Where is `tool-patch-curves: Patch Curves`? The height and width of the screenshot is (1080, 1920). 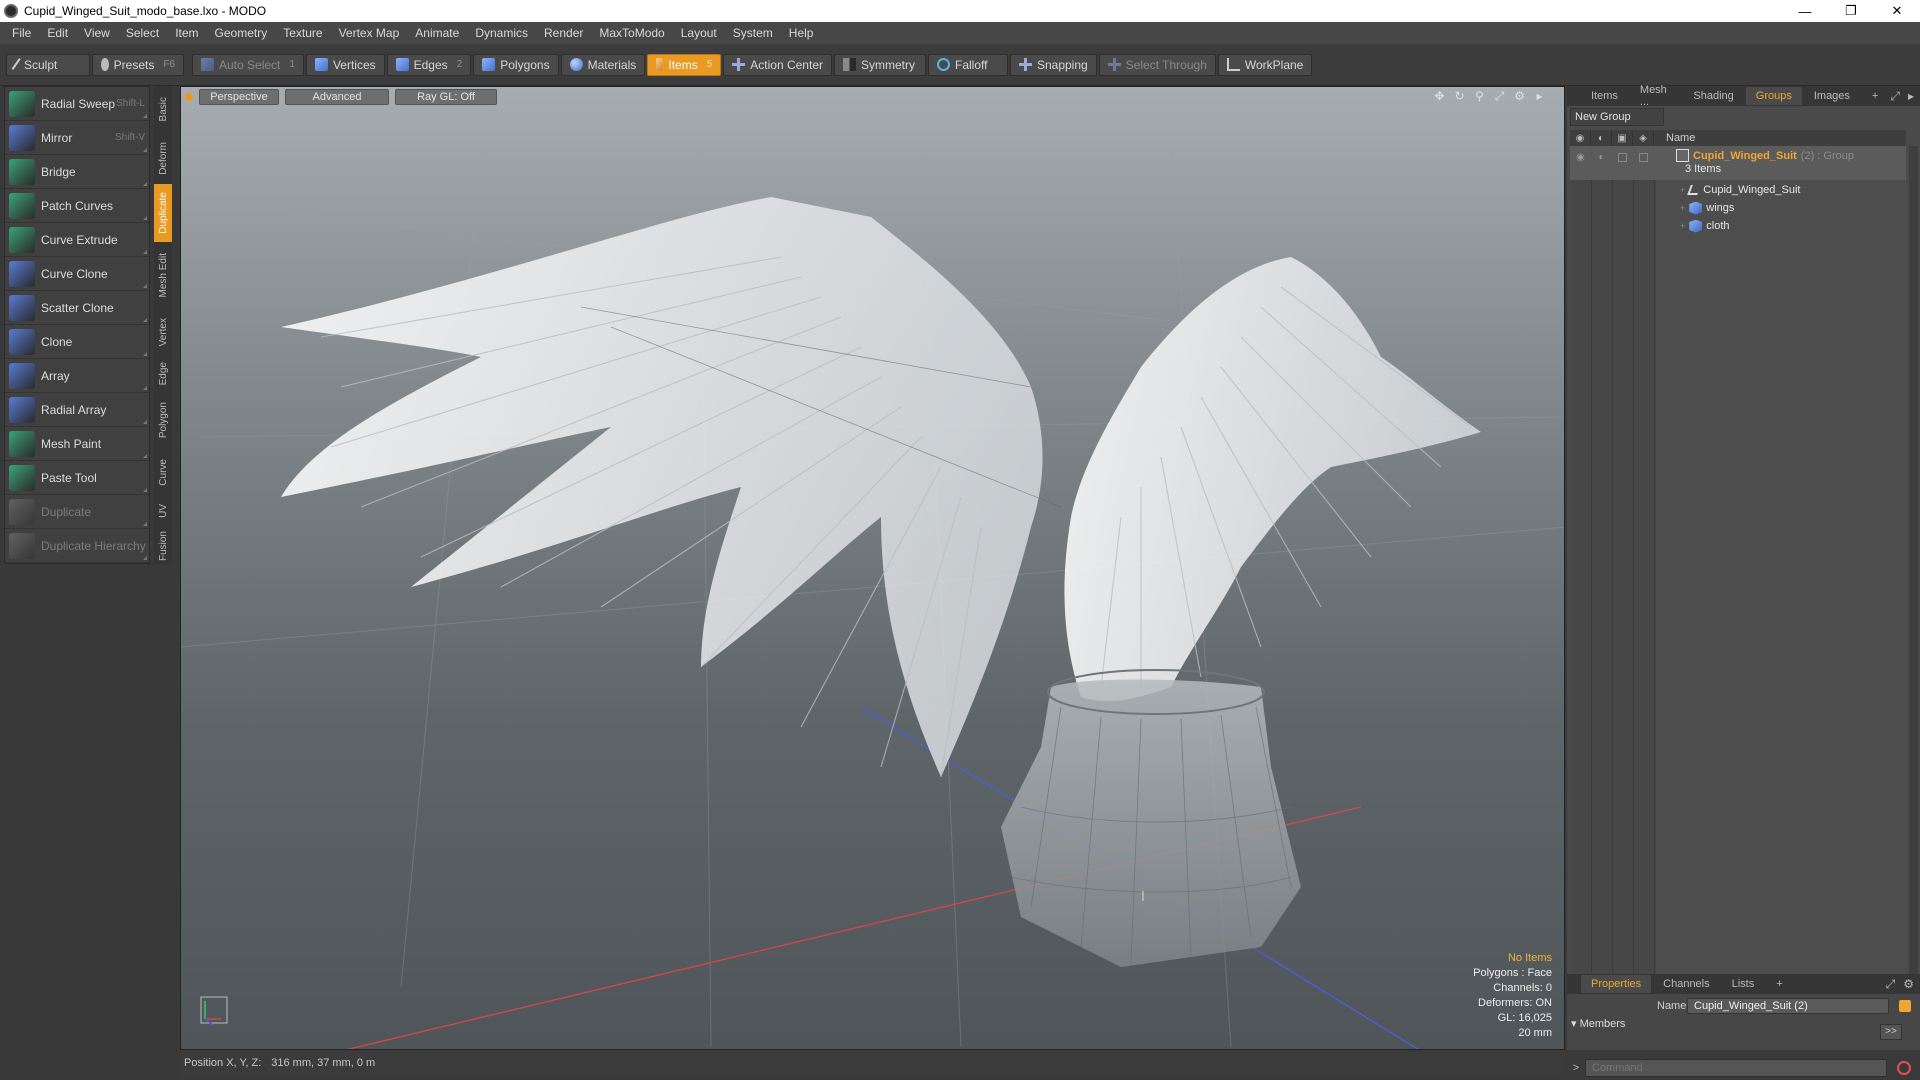
tool-patch-curves: Patch Curves is located at coordinates (77, 206).